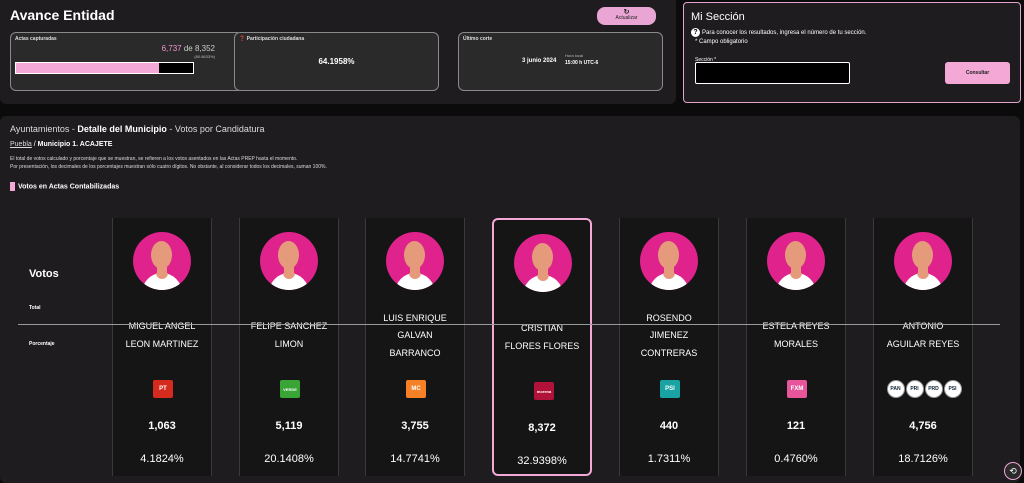  I want to click on candidate-card: ROSENDO JIMENEZ CONTRERAS PSI 440 1.7311%, so click(669, 347).